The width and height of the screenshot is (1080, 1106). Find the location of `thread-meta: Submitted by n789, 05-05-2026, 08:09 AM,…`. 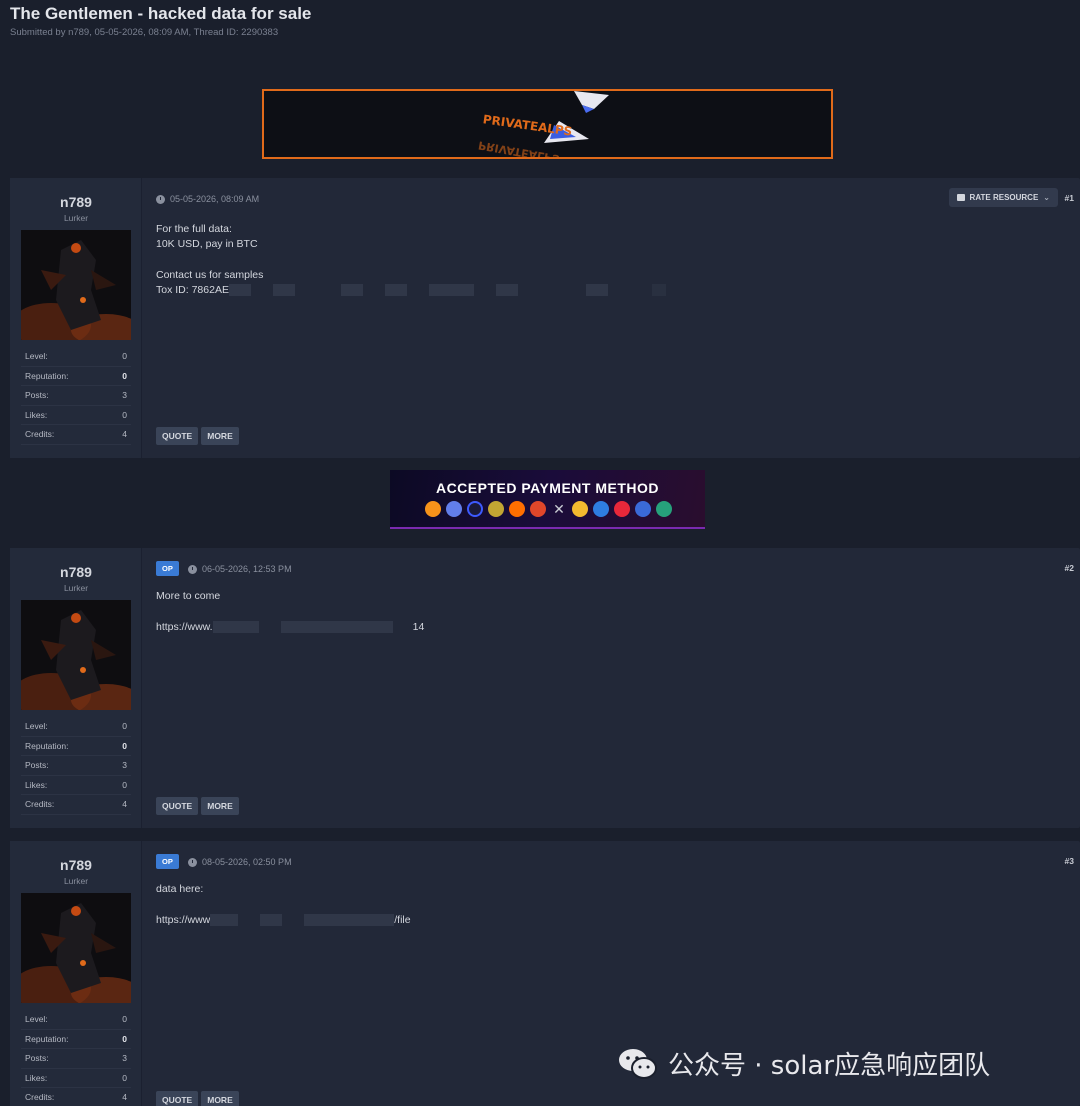

thread-meta: Submitted by n789, 05-05-2026, 08:09 AM,… is located at coordinates (144, 32).